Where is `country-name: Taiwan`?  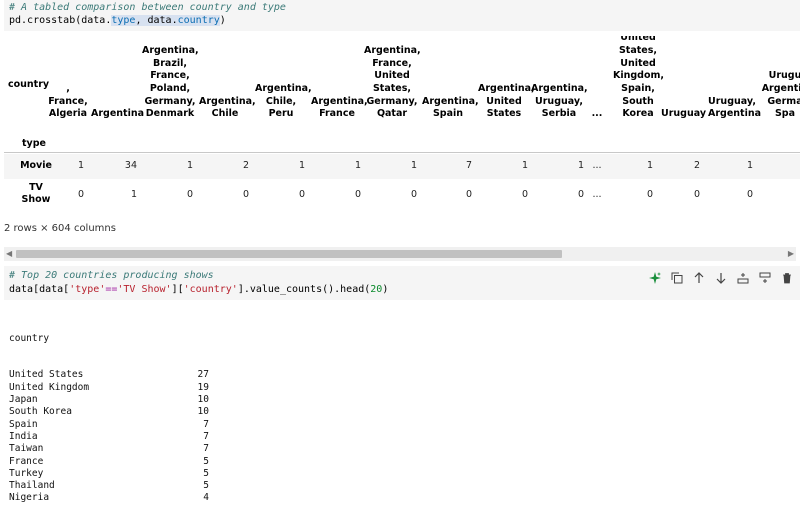
country-name: Taiwan is located at coordinates (26, 449).